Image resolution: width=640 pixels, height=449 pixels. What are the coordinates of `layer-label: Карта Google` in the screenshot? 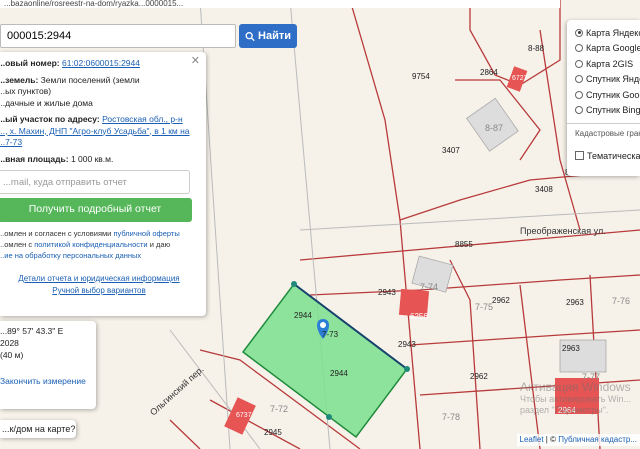 It's located at (613, 48).